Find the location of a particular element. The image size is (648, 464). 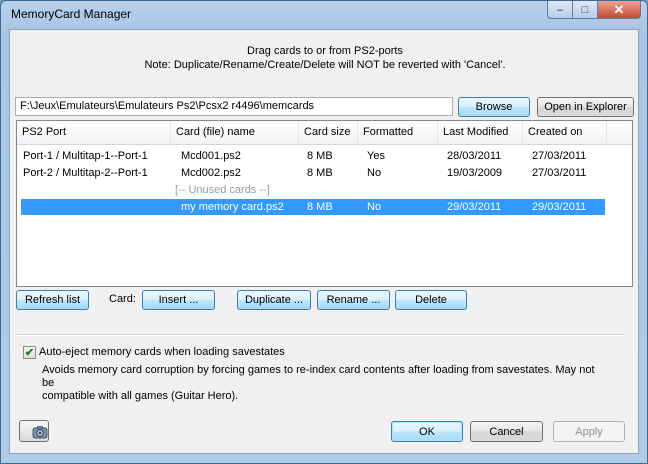

hint-line-1: Drag cards to or from PS2-ports is located at coordinates (325, 51).